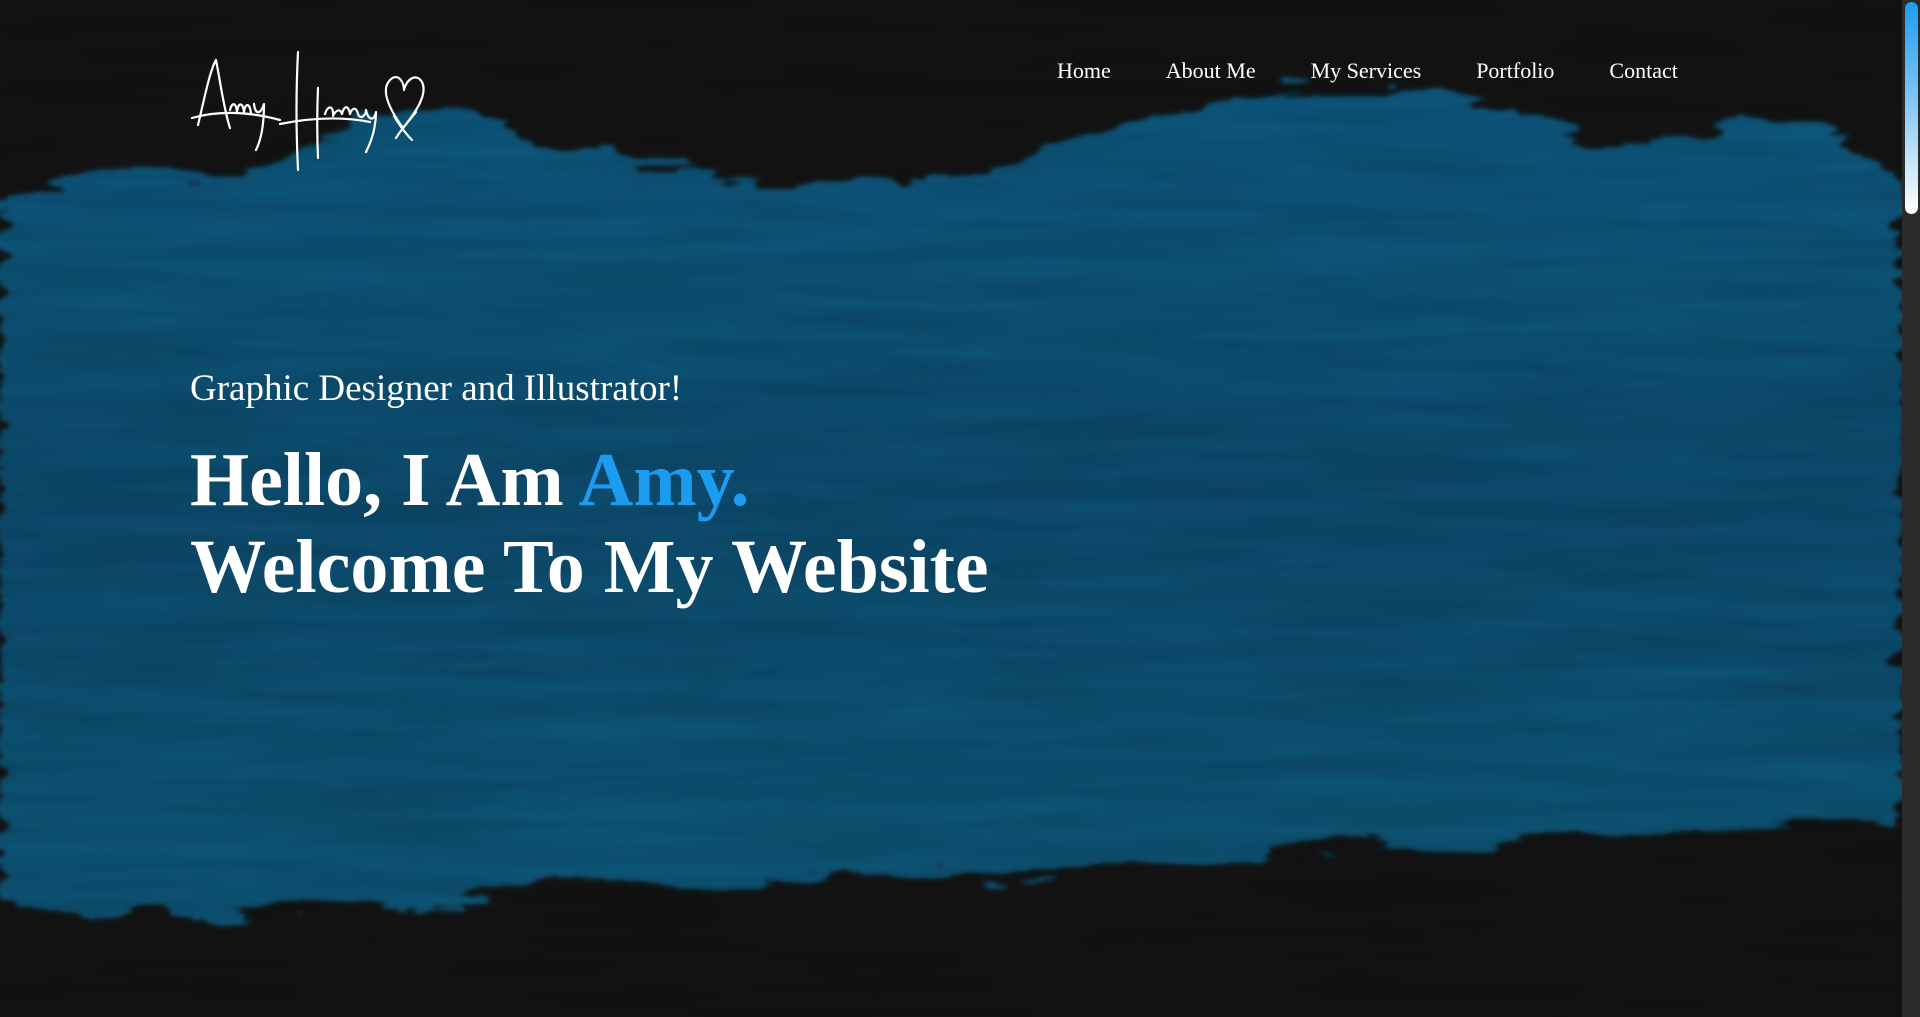  I want to click on hero-welcome: Welcome To My Website, so click(589, 567).